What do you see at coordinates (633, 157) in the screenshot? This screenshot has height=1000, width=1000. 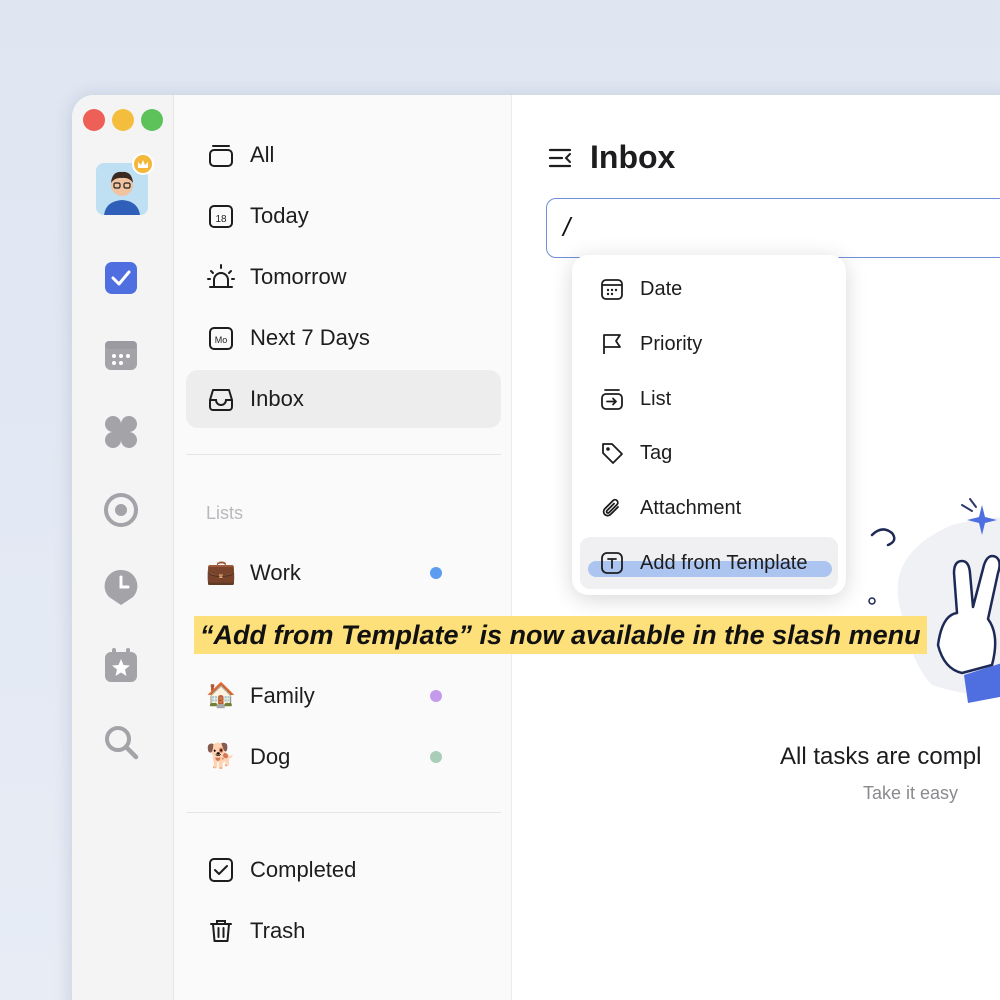 I see `page-title: Inbox` at bounding box center [633, 157].